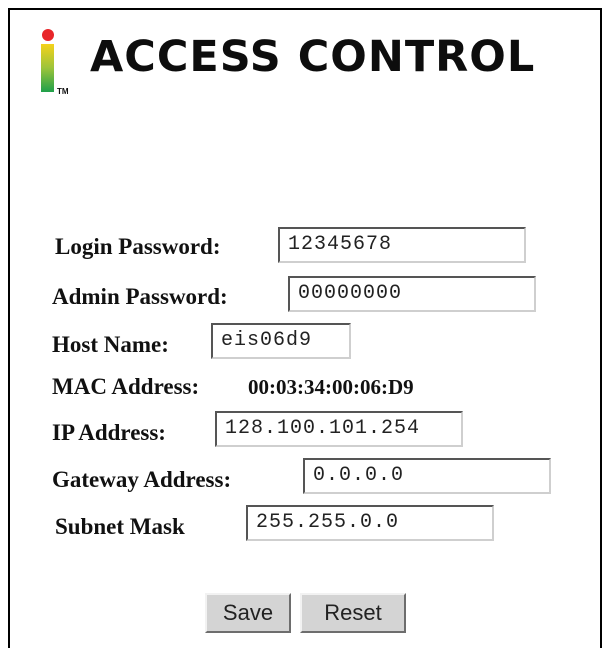  Describe the element at coordinates (339, 429) in the screenshot. I see `ip-address-input: 128.100.101.254` at that location.